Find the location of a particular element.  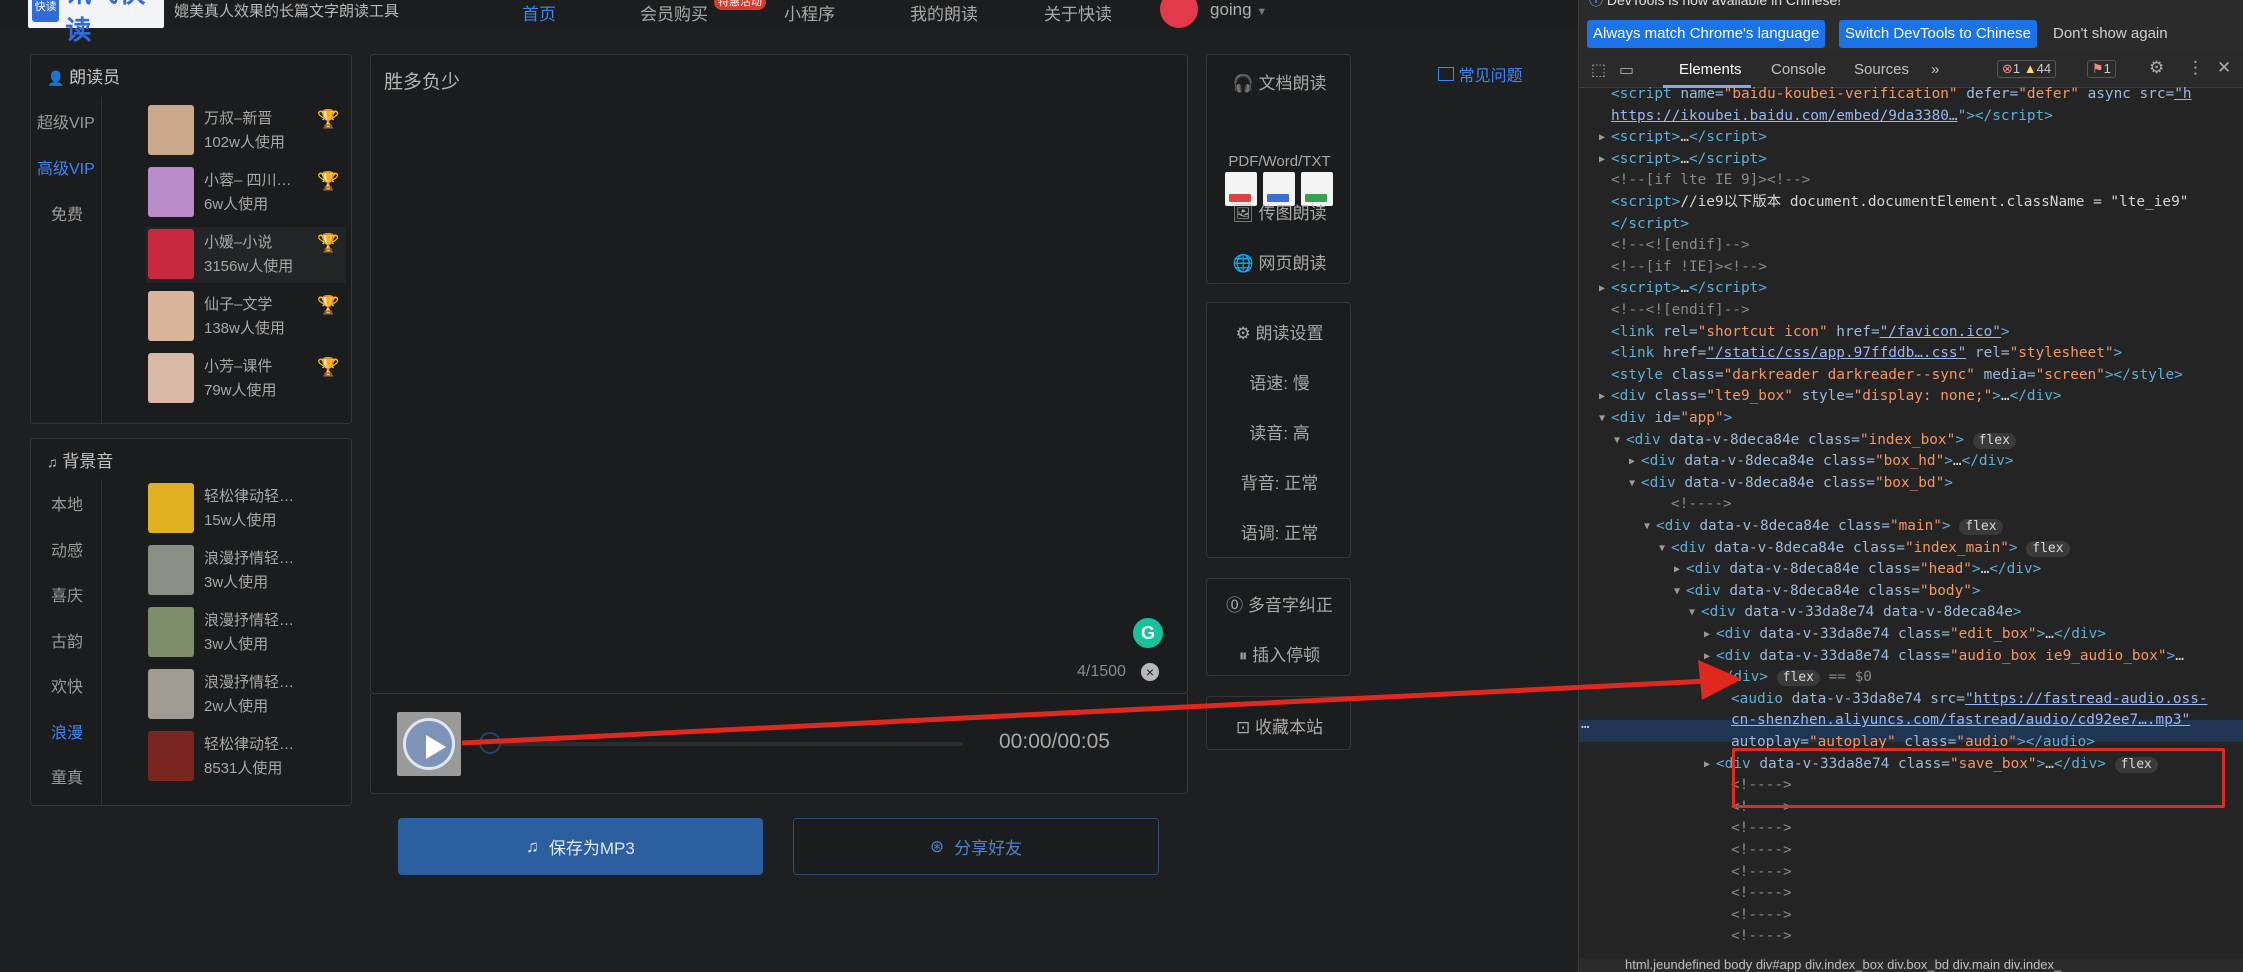

voice-tab-super-vip: 超级VIP is located at coordinates (66, 121).